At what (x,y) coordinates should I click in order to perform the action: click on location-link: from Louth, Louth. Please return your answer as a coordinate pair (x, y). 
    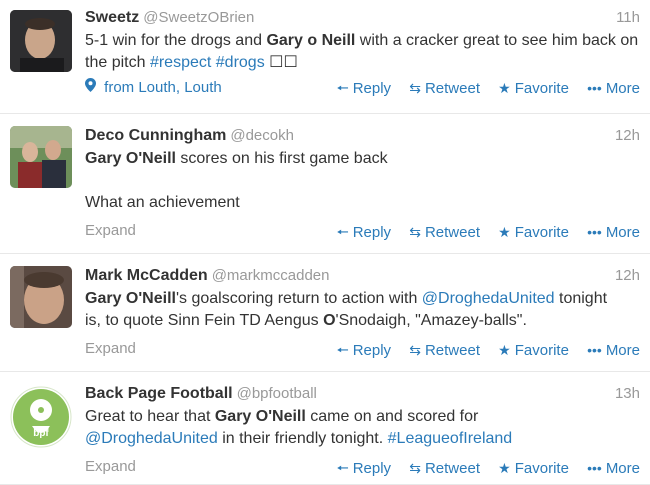
    Looking at the image, I should click on (153, 87).